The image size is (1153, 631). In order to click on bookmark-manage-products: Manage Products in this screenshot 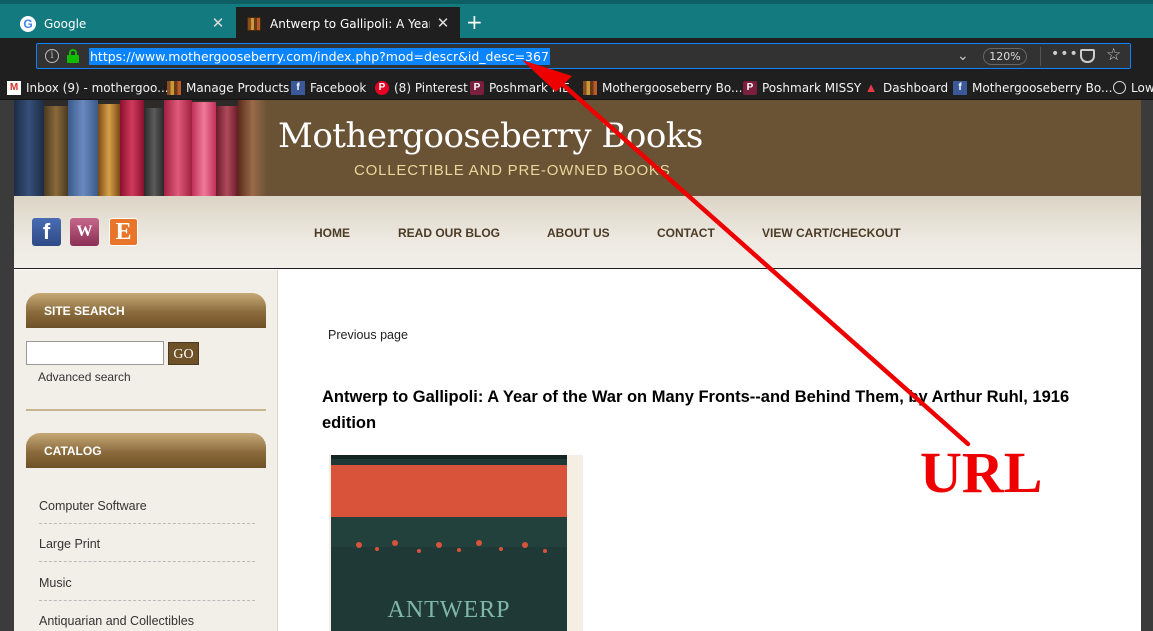, I will do `click(228, 87)`.